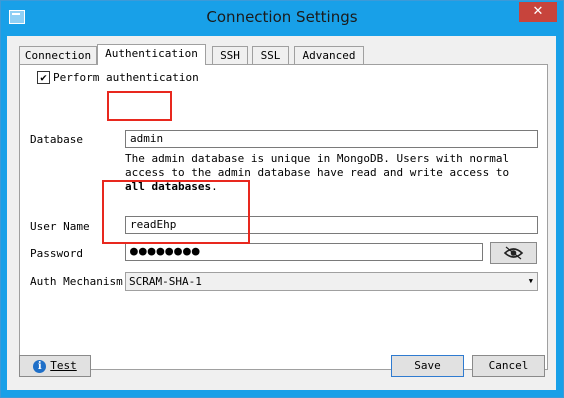 The image size is (564, 398). What do you see at coordinates (230, 55) in the screenshot?
I see `tab-ssh: SSH` at bounding box center [230, 55].